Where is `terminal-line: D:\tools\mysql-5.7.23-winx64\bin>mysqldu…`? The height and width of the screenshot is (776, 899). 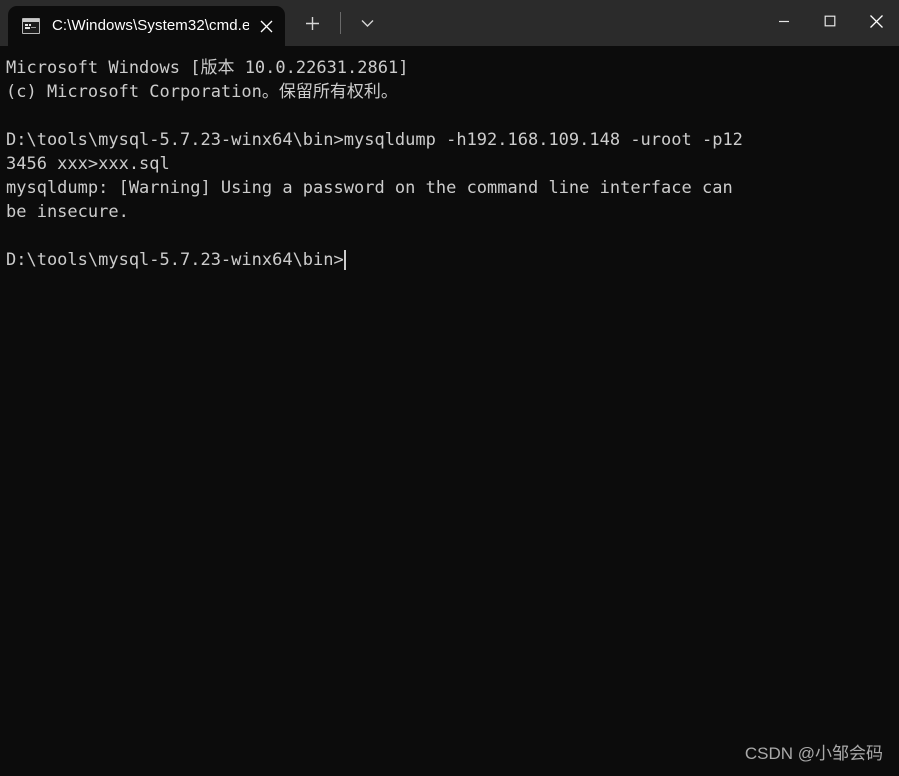
terminal-line: D:\tools\mysql-5.7.23-winx64\bin>mysqldu… is located at coordinates (374, 140).